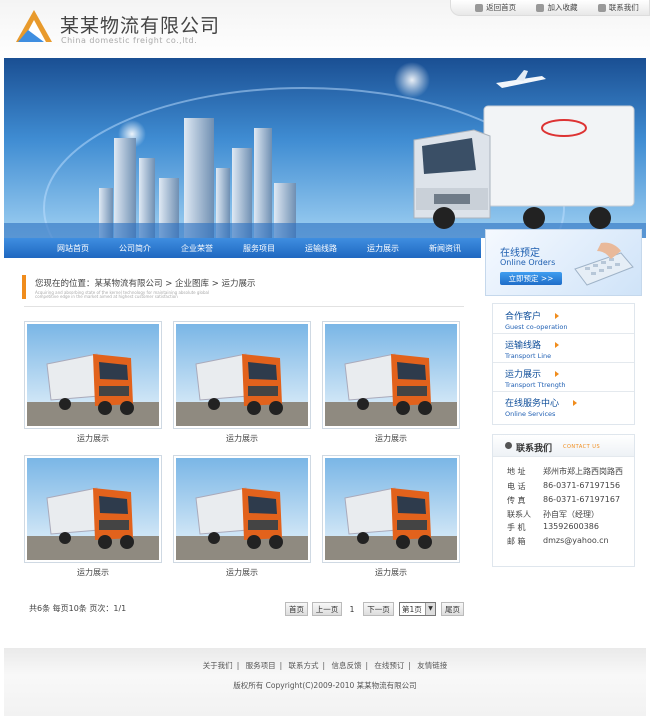 The image size is (650, 716). What do you see at coordinates (531, 278) in the screenshot?
I see `order-now-button: 立即预定 >>` at bounding box center [531, 278].